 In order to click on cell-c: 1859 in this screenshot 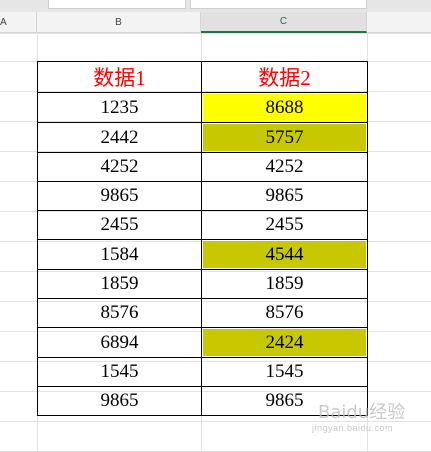, I will do `click(284, 284)`.